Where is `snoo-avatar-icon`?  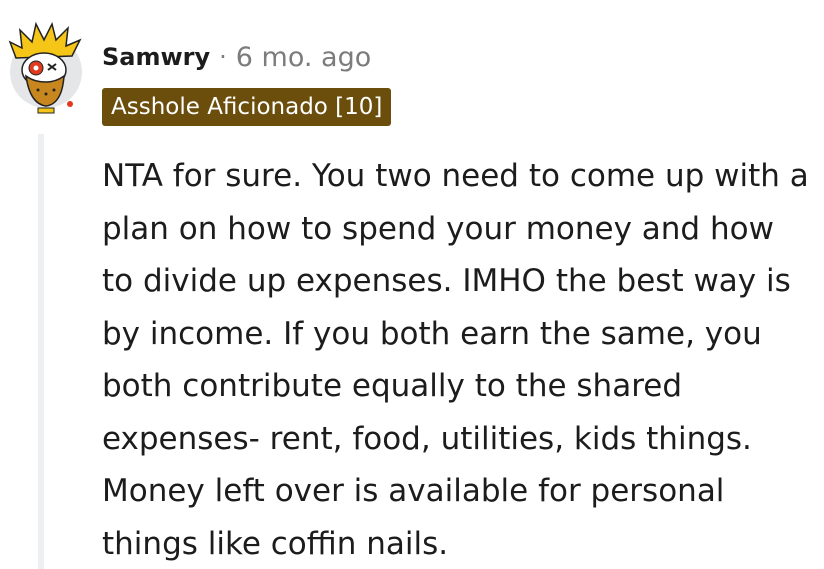
snoo-avatar-icon is located at coordinates (45, 67).